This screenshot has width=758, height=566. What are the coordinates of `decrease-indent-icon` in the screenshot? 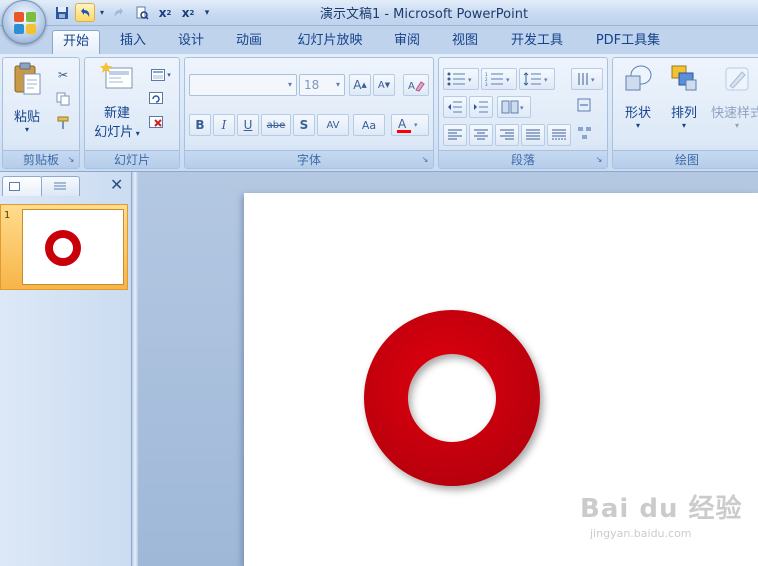 It's located at (455, 107).